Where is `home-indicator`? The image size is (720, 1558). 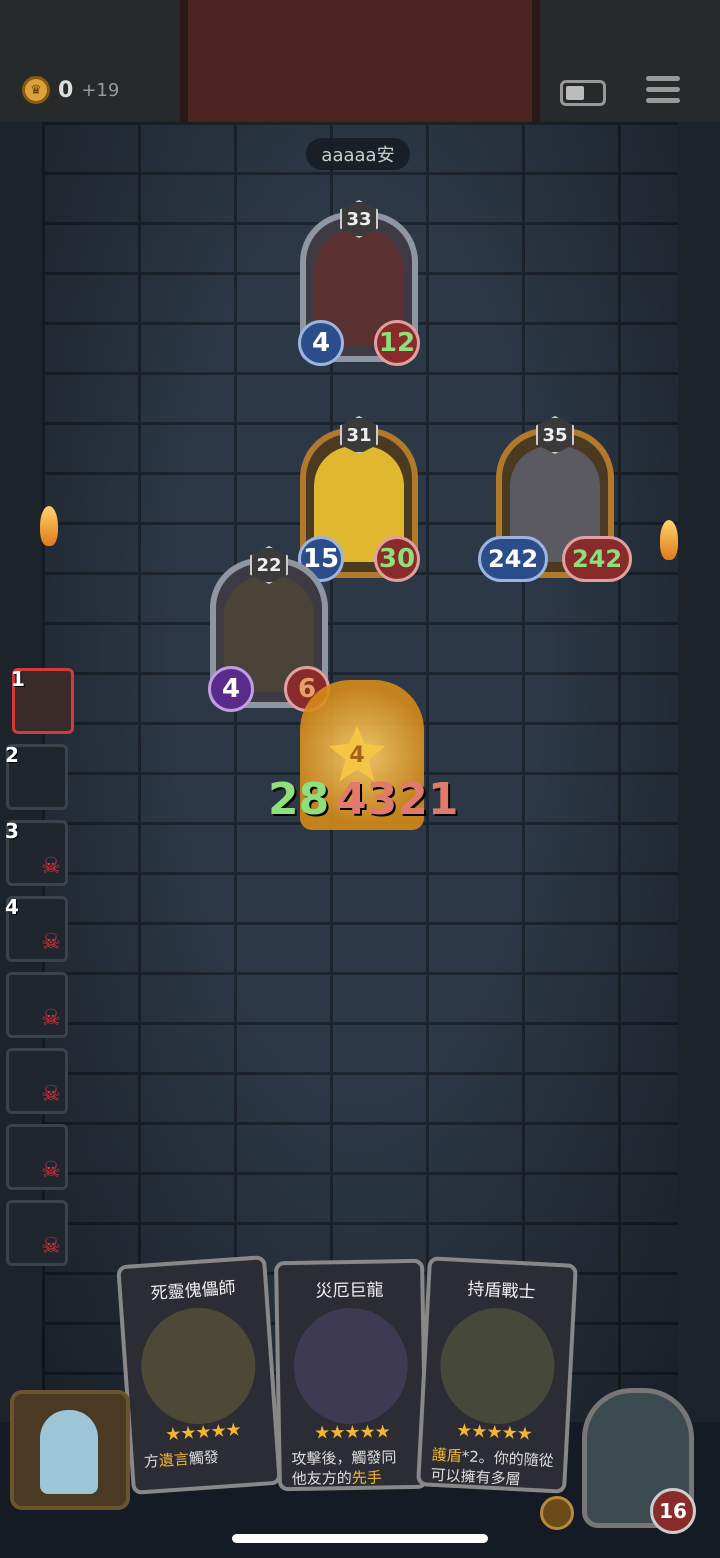
home-indicator is located at coordinates (360, 1538).